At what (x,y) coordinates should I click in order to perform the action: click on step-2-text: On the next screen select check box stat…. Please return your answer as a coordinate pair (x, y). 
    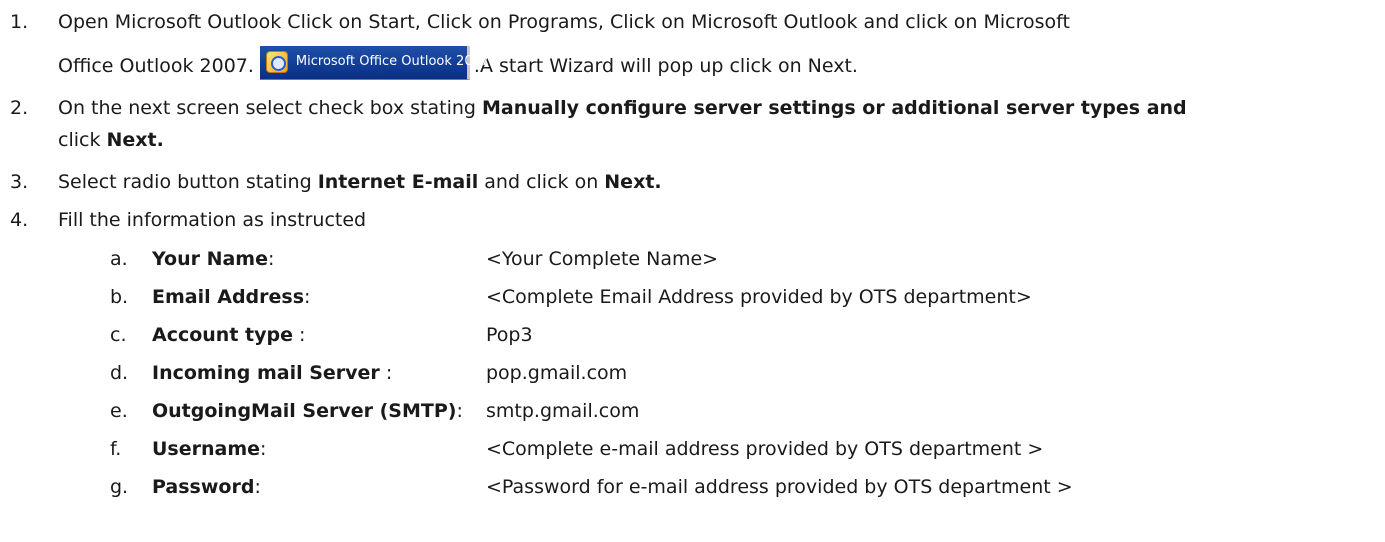
    Looking at the image, I should click on (270, 108).